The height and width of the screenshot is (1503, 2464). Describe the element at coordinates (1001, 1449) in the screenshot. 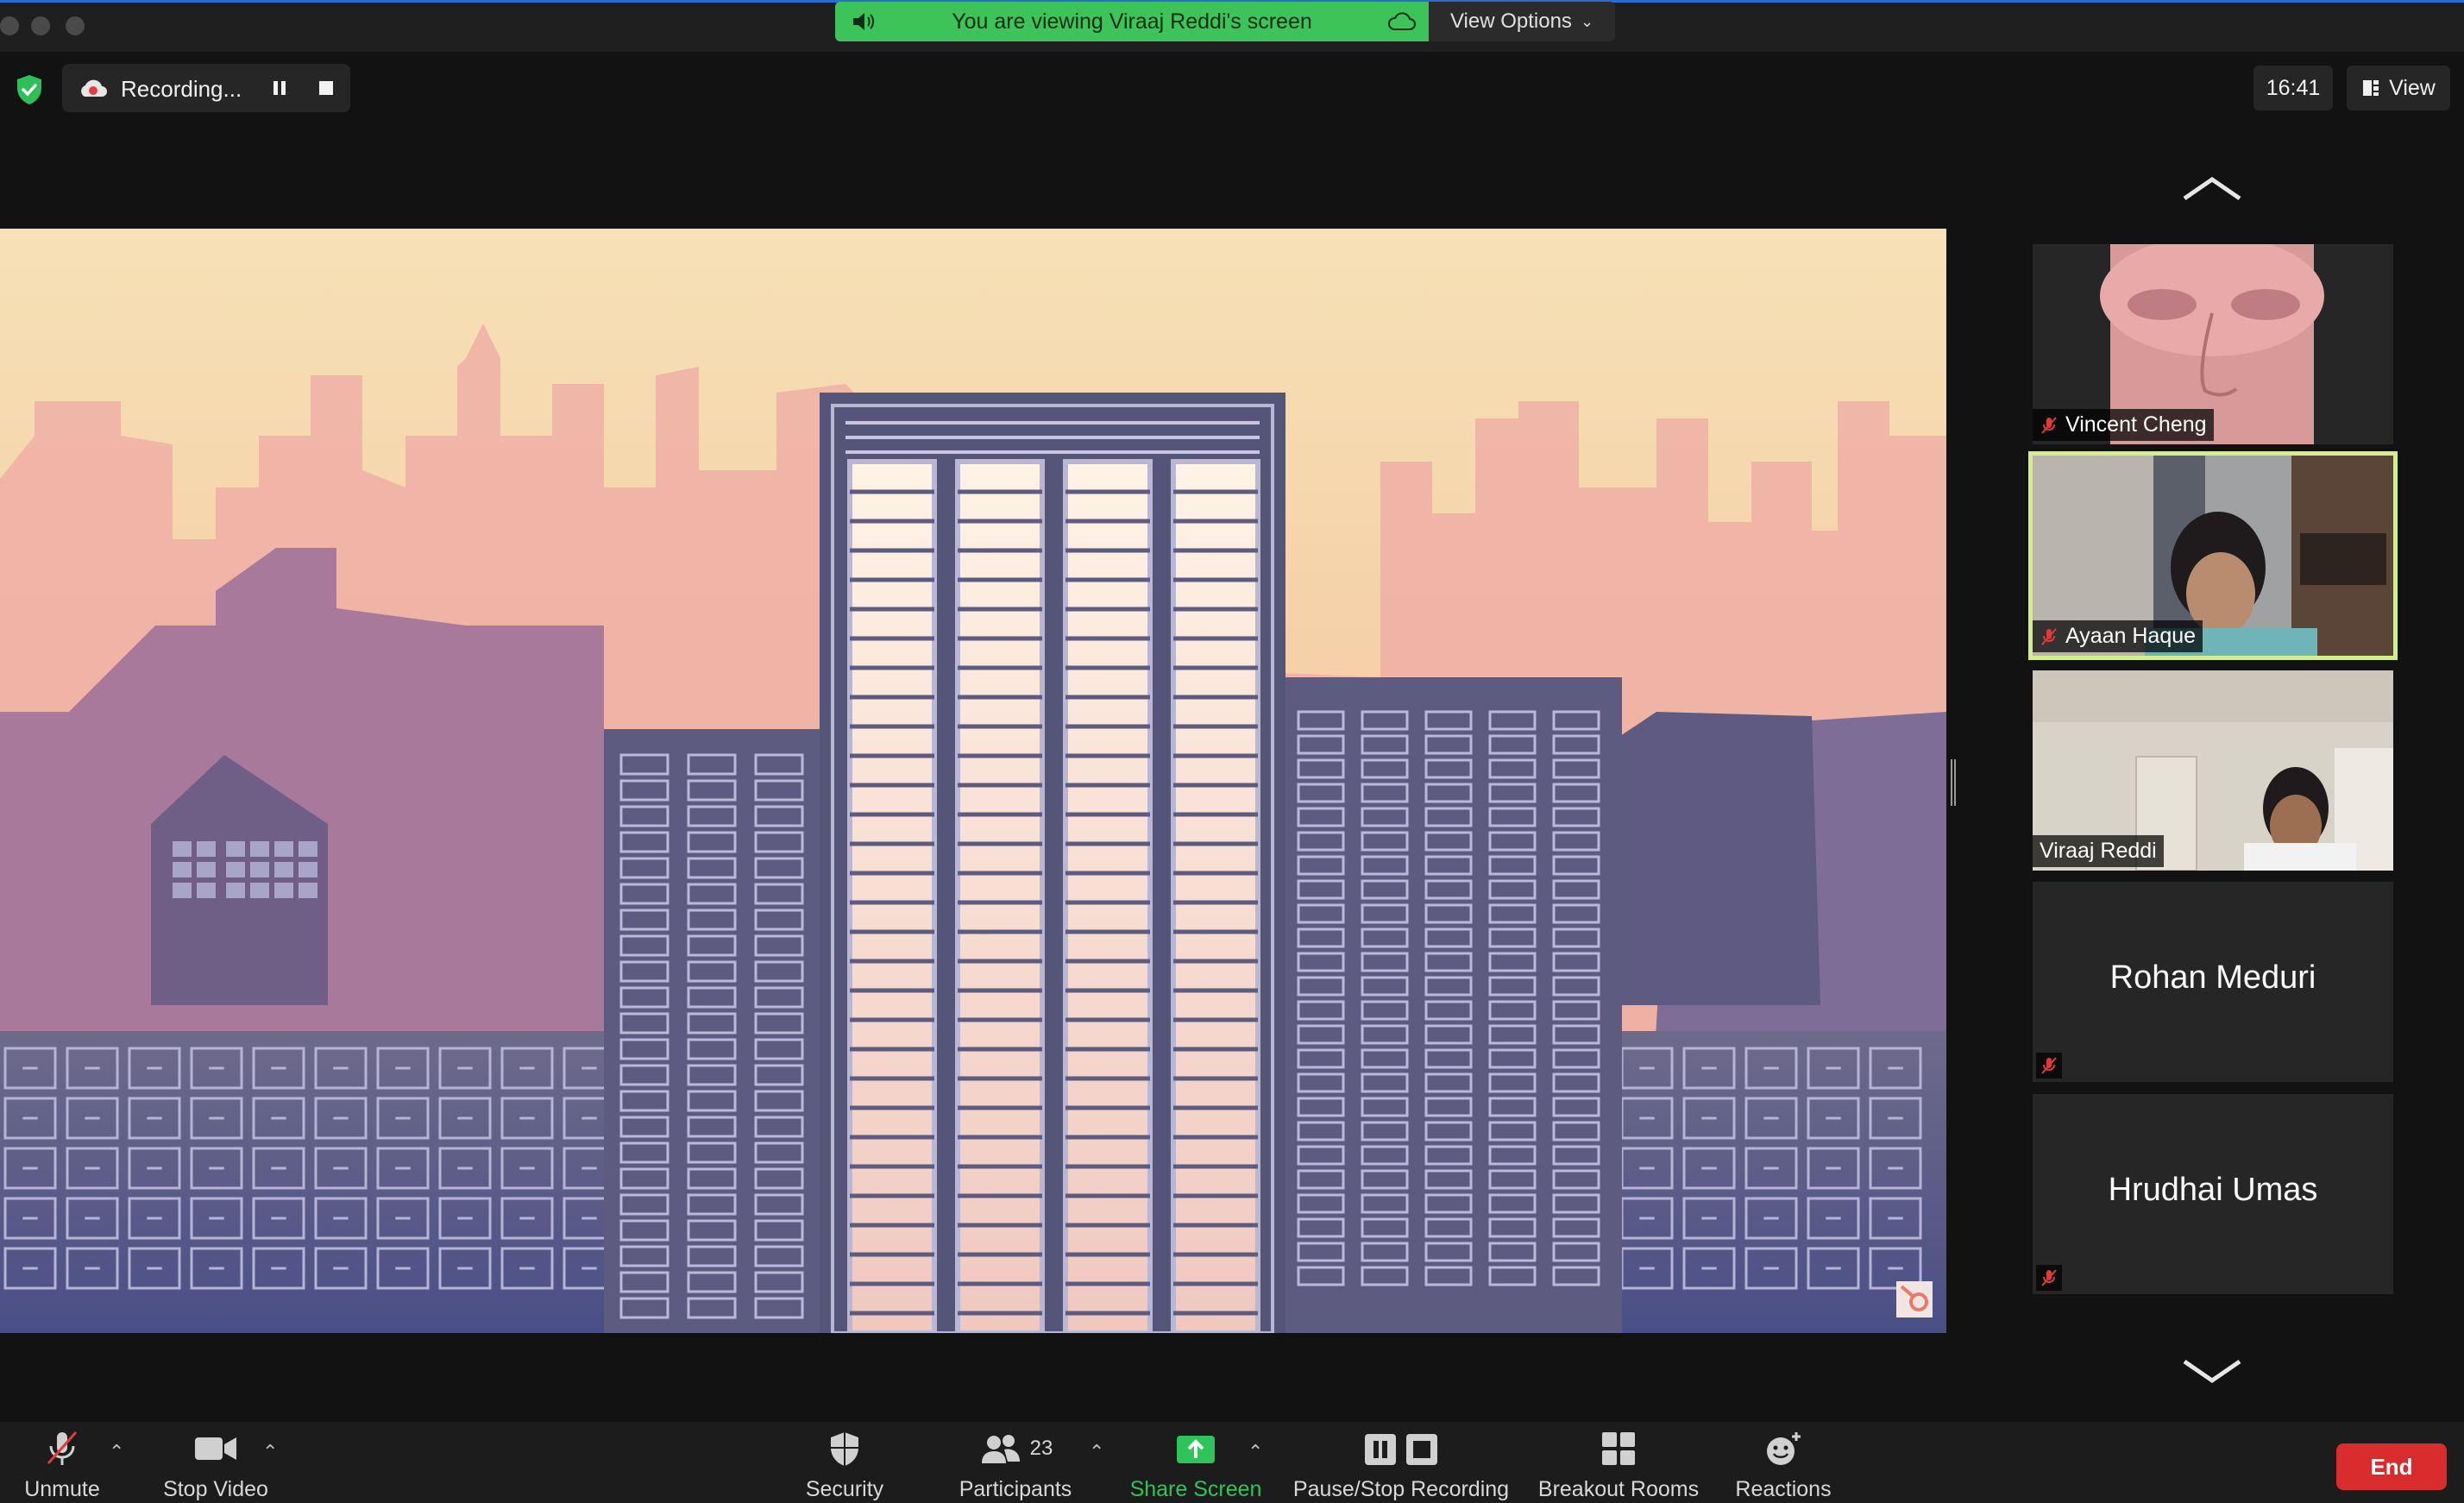

I see `participants-icon` at that location.